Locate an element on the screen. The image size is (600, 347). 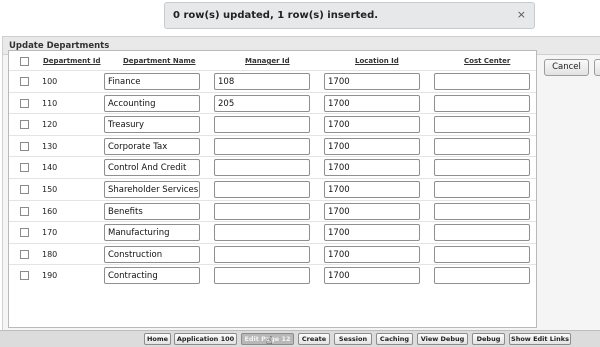
table-row: 170 Manufacturing 1700 is located at coordinates (272, 232).